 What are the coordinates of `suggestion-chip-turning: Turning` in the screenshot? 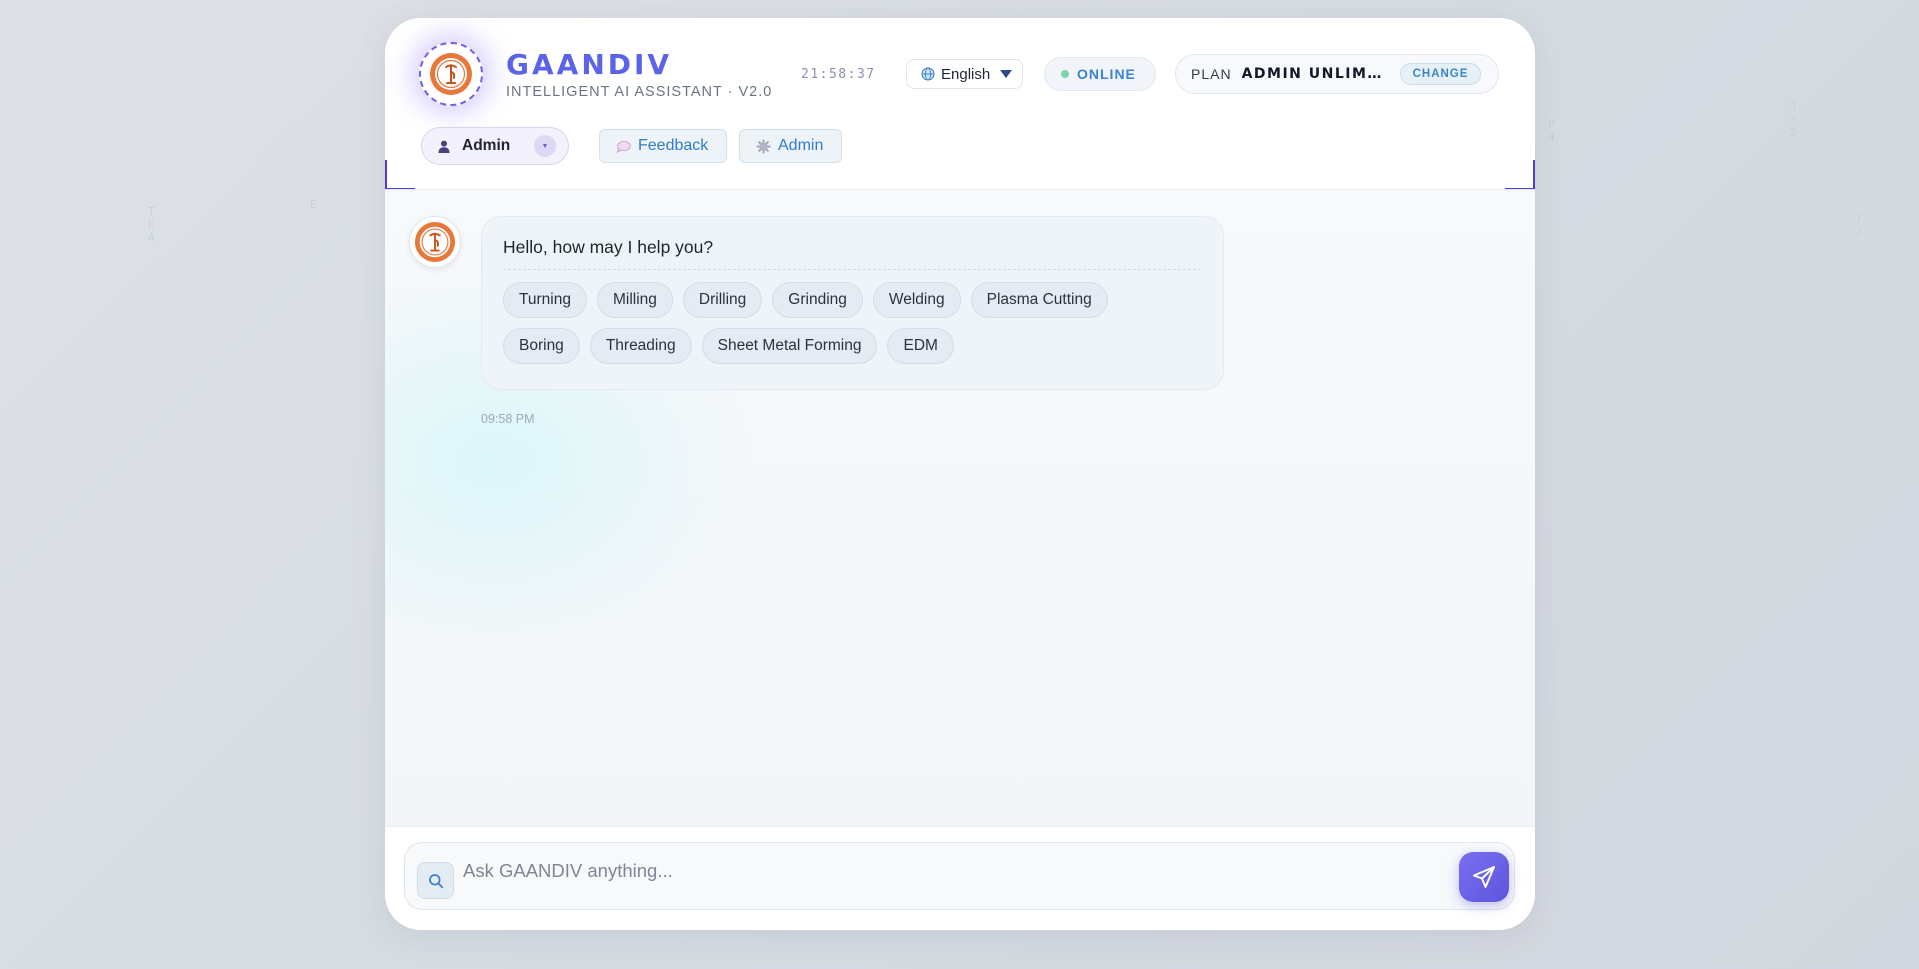 It's located at (545, 300).